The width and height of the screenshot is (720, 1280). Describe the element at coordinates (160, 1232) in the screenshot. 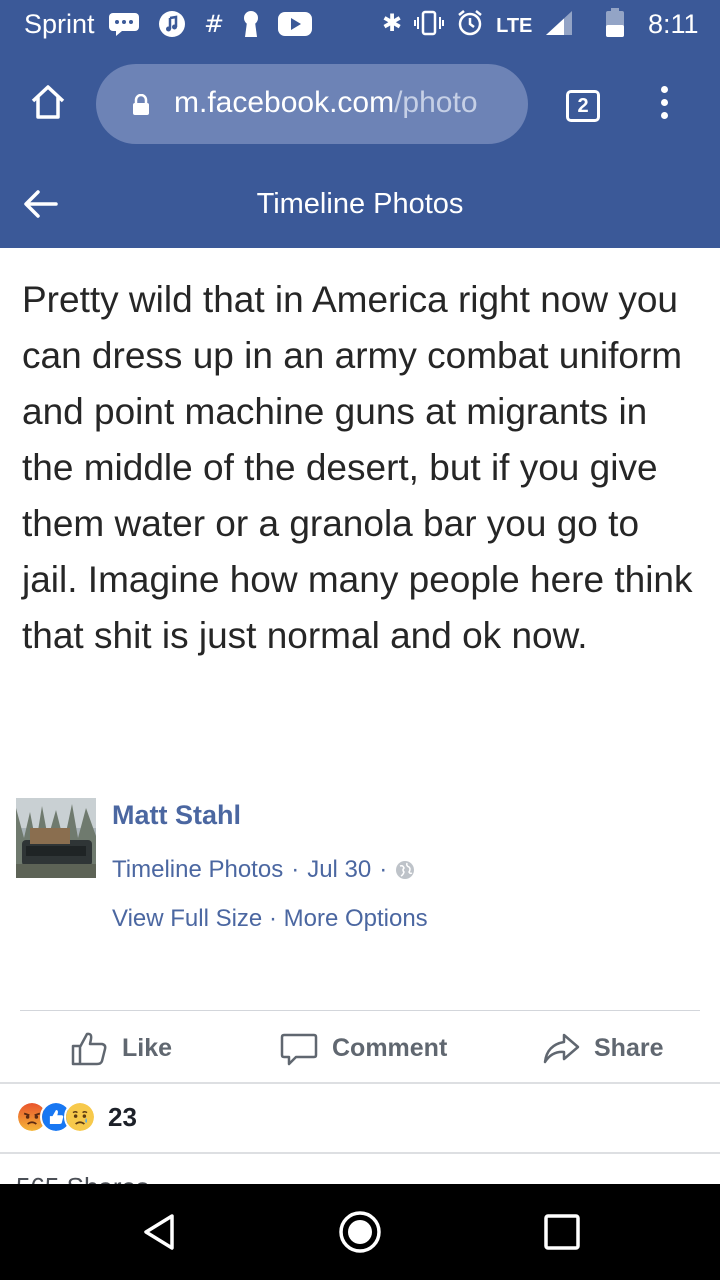

I see `back-nav-icon` at that location.